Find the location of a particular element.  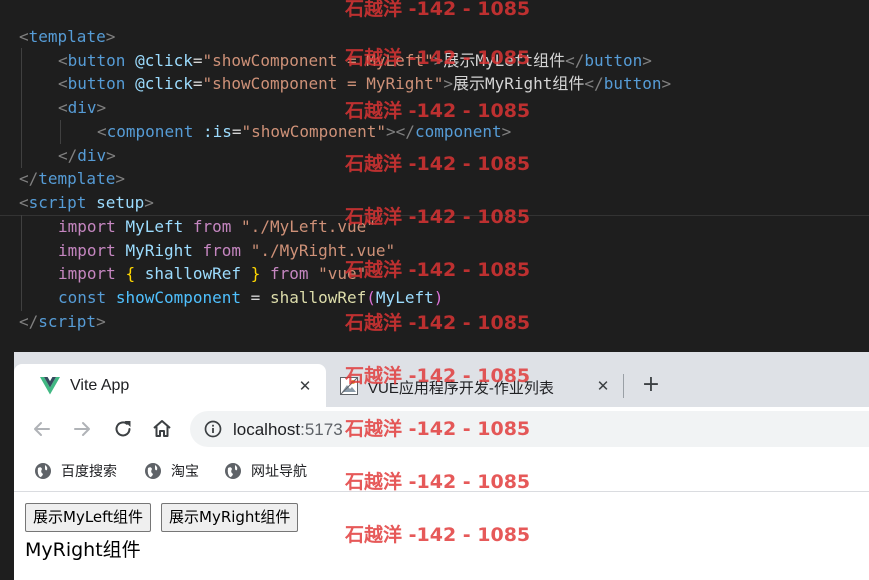

code-token: 展示MyLeft组件 is located at coordinates (504, 60).